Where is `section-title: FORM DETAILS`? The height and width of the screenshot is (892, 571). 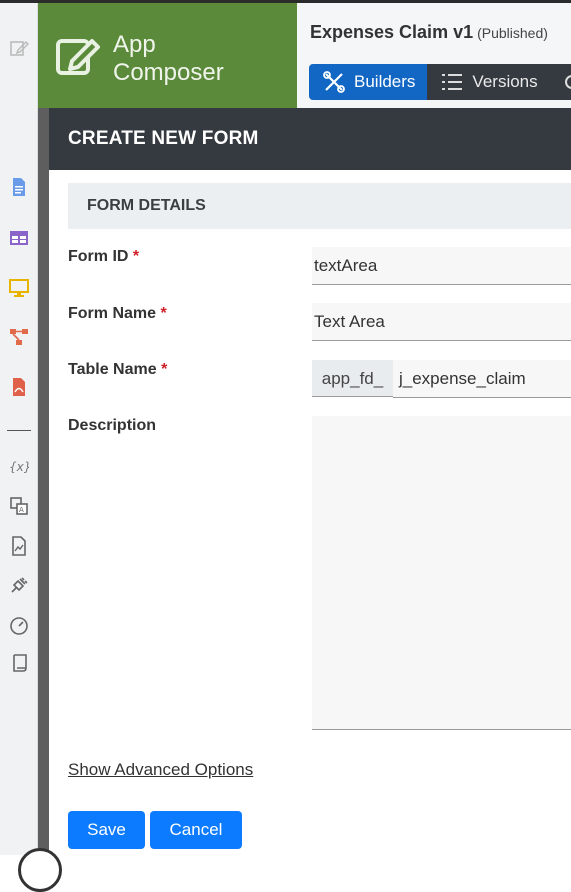 section-title: FORM DETAILS is located at coordinates (146, 205).